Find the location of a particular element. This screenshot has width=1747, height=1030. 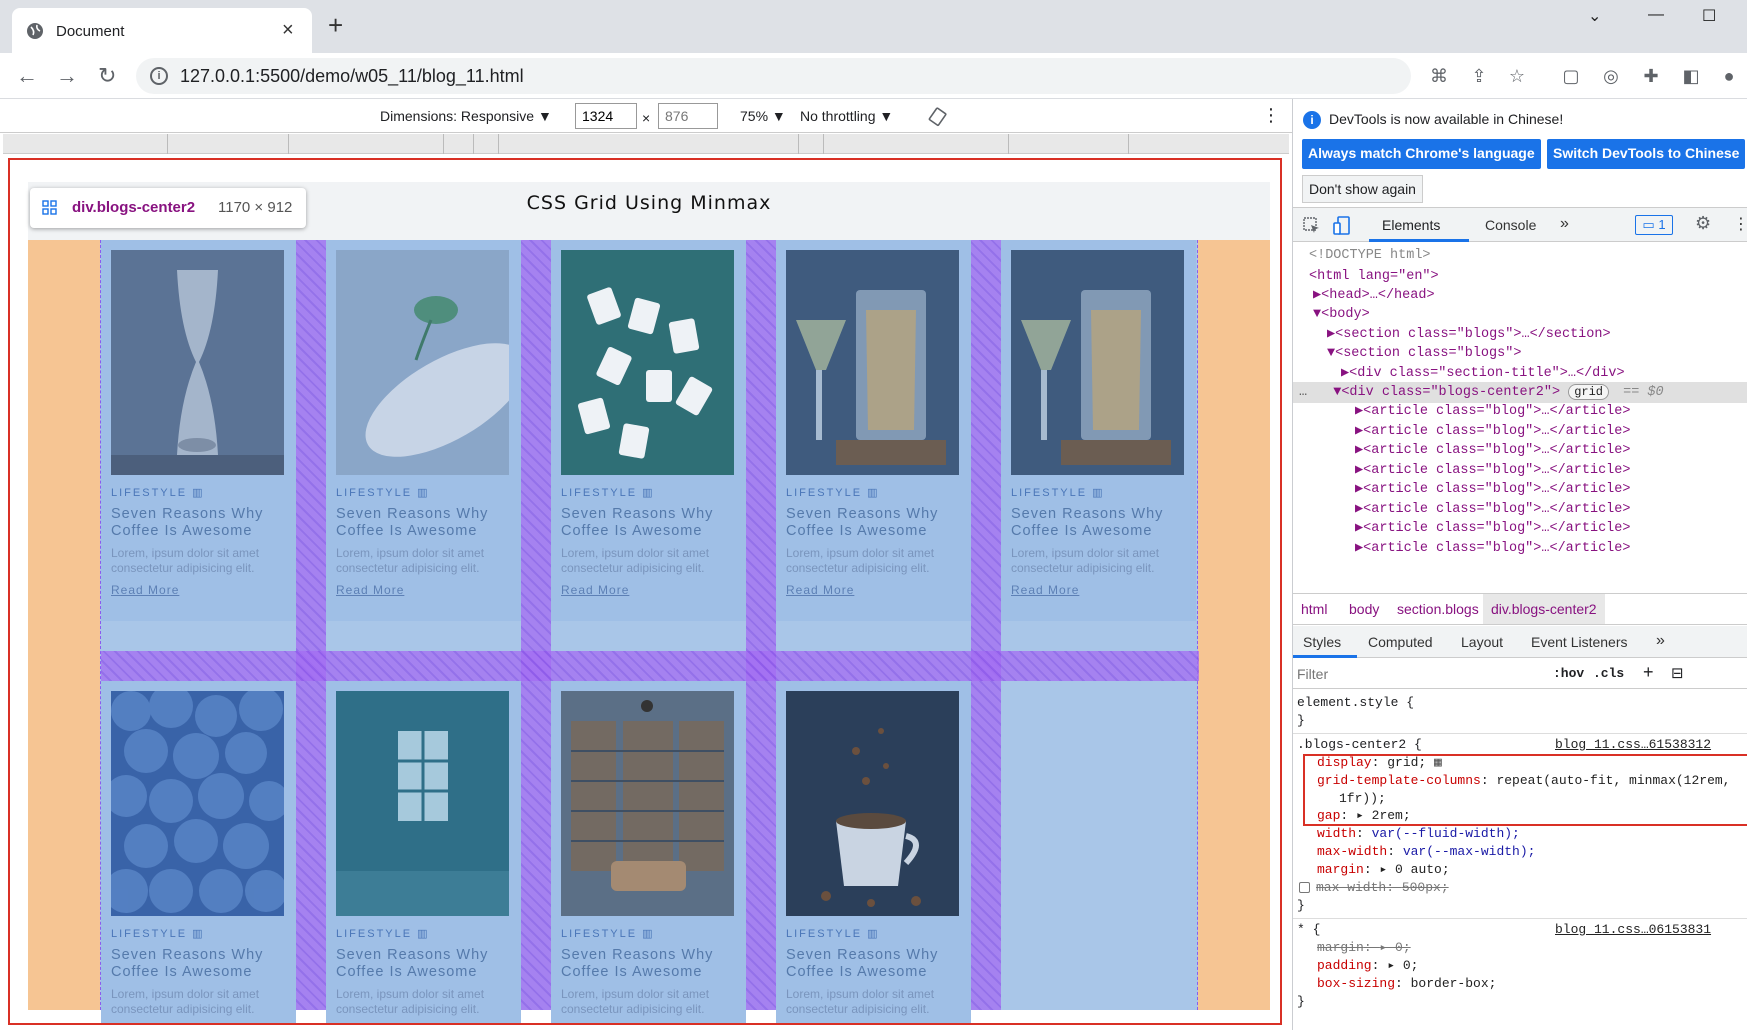

tab-layout: Layout is located at coordinates (1482, 642).